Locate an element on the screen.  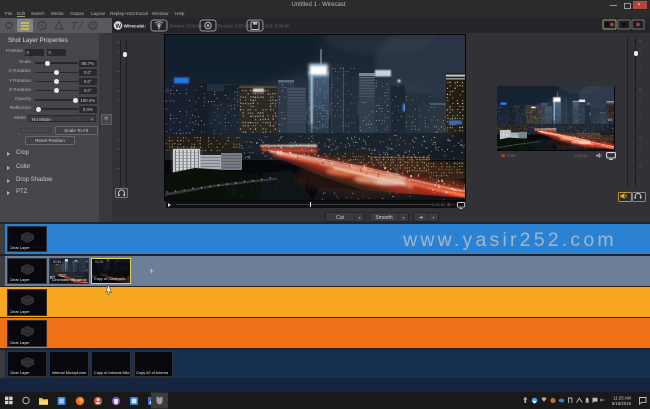
svg-text: 5/18/2019 is located at coordinates (622, 403).